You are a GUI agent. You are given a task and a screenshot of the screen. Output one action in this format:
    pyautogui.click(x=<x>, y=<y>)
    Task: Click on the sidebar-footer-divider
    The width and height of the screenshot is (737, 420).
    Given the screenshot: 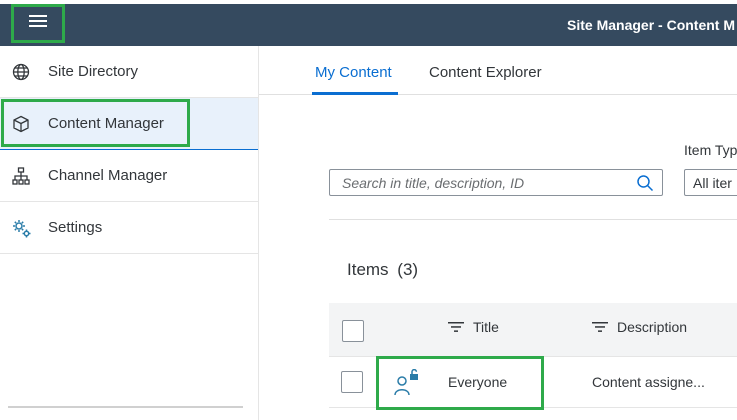 What is the action you would take?
    pyautogui.click(x=125, y=407)
    